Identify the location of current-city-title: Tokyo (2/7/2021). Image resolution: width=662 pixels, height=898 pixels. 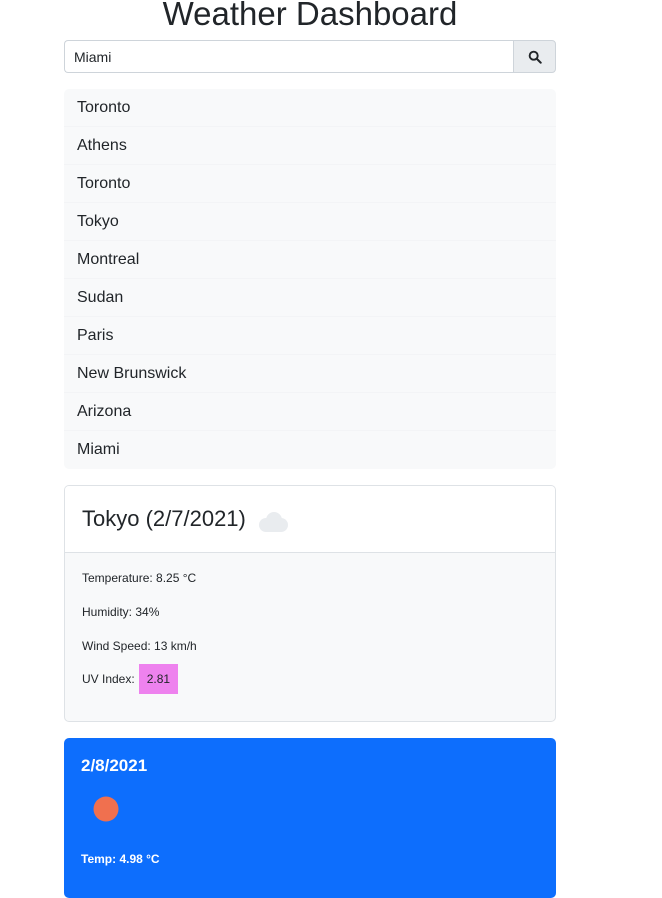
(164, 518).